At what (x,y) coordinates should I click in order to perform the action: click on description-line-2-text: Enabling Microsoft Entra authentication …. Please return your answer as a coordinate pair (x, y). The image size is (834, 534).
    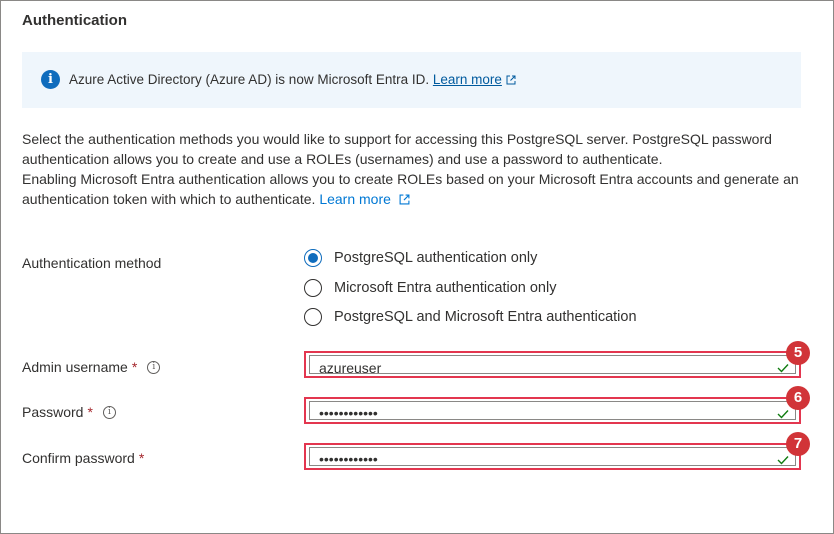
    Looking at the image, I should click on (410, 189).